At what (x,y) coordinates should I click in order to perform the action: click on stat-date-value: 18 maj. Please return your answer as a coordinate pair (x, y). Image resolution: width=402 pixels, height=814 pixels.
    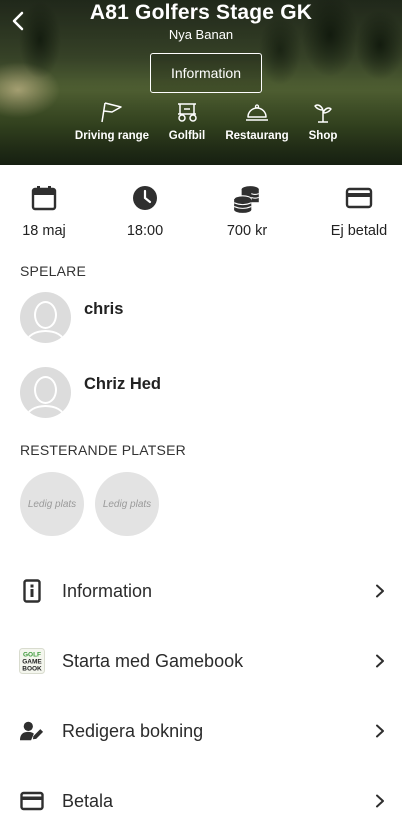
    Looking at the image, I should click on (44, 231).